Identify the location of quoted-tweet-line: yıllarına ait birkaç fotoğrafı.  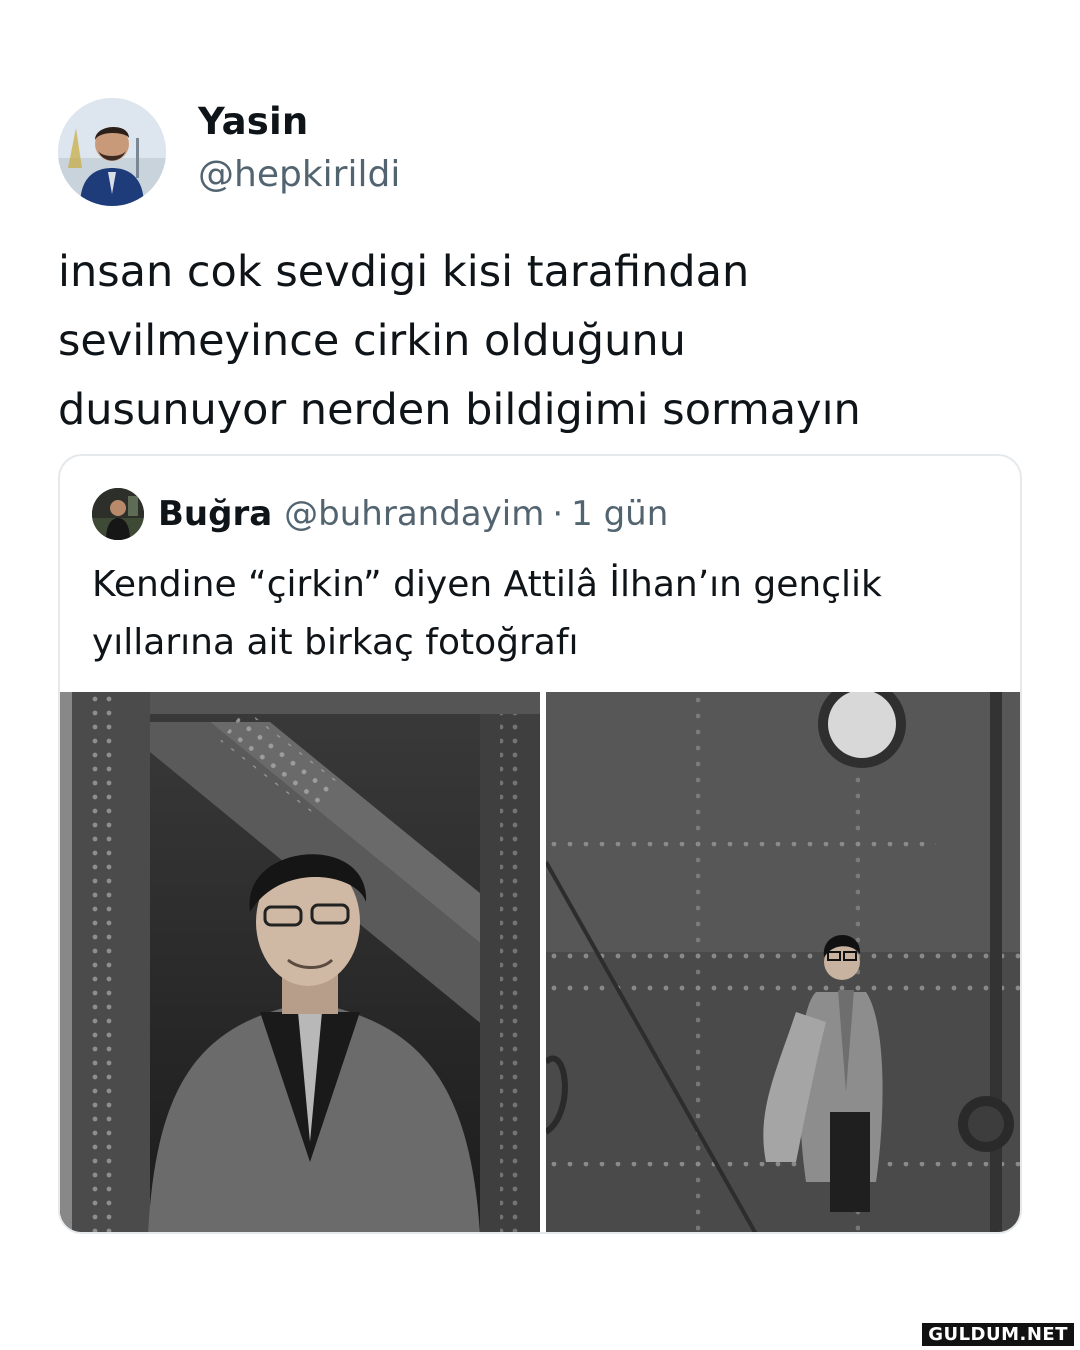
(335, 642).